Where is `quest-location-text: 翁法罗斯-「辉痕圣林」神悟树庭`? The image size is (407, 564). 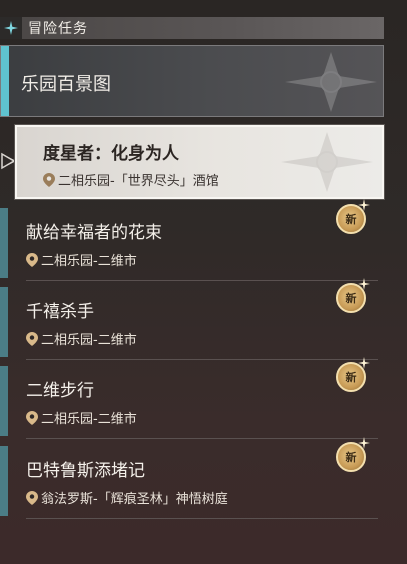 quest-location-text: 翁法罗斯-「辉痕圣林」神悟树庭 is located at coordinates (134, 499).